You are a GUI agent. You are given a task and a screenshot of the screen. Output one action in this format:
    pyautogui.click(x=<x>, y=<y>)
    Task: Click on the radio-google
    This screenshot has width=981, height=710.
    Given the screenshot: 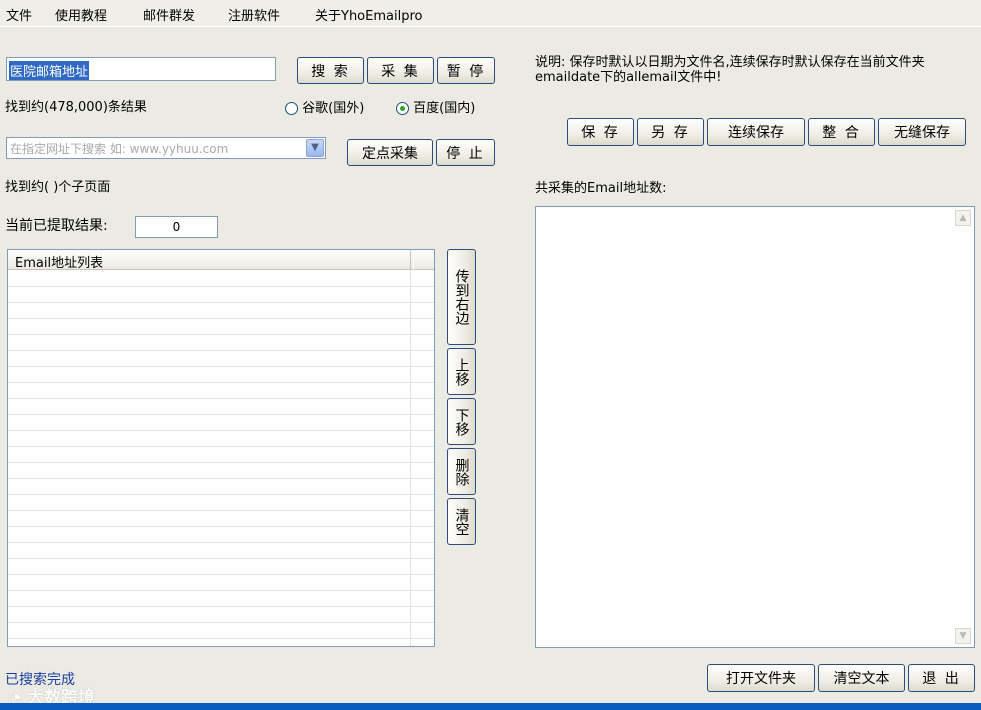 What is the action you would take?
    pyautogui.click(x=291, y=108)
    